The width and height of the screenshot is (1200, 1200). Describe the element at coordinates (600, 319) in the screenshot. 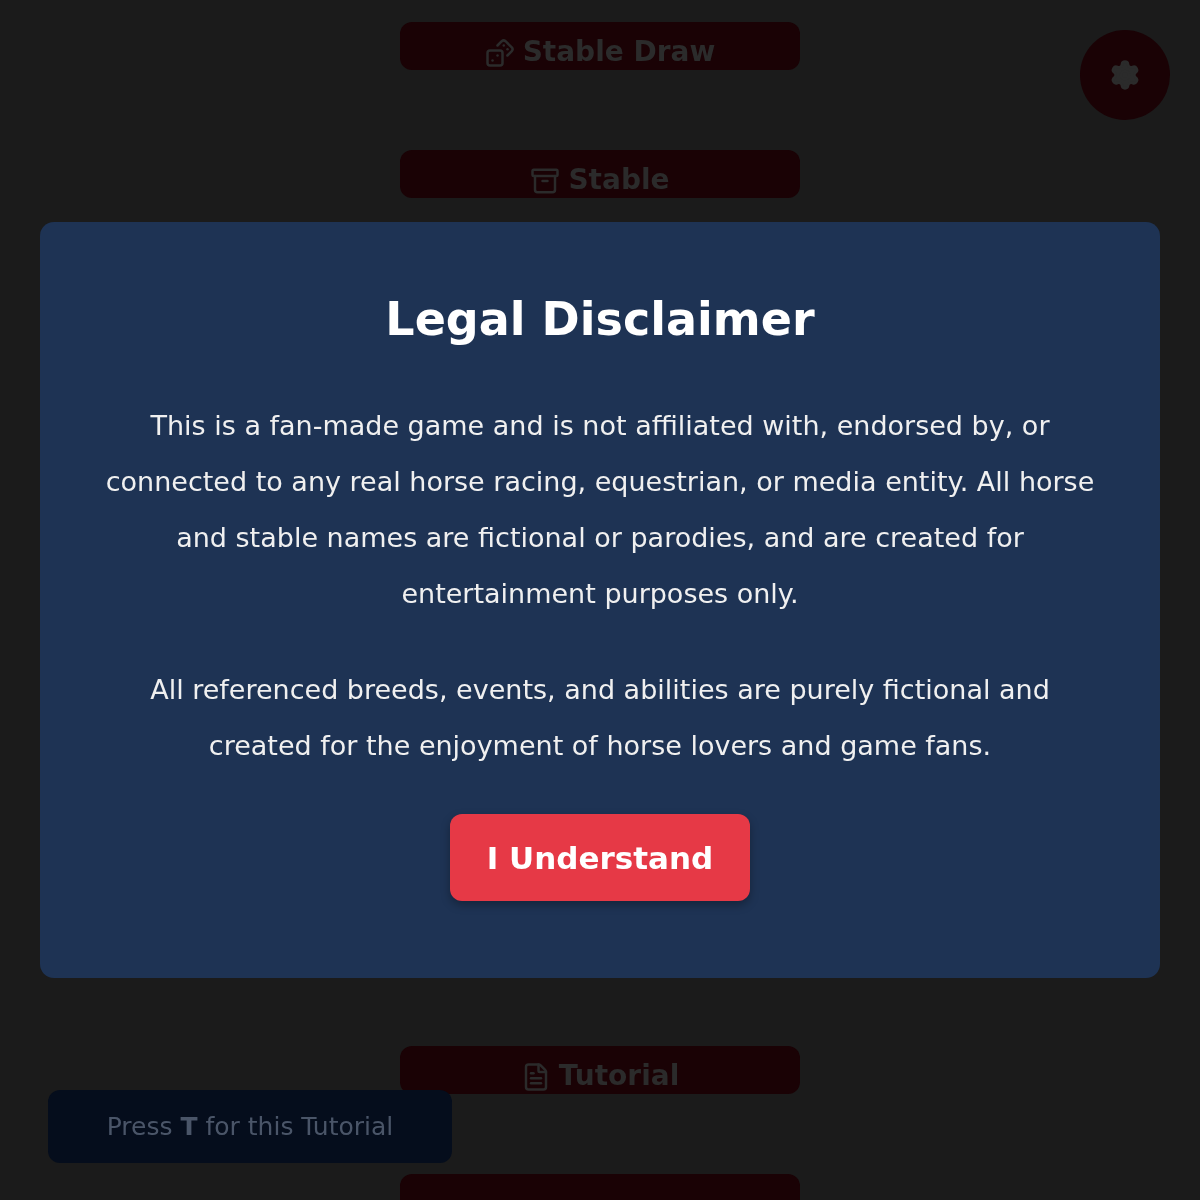

I see `dialog-title: Legal Disclaimer` at that location.